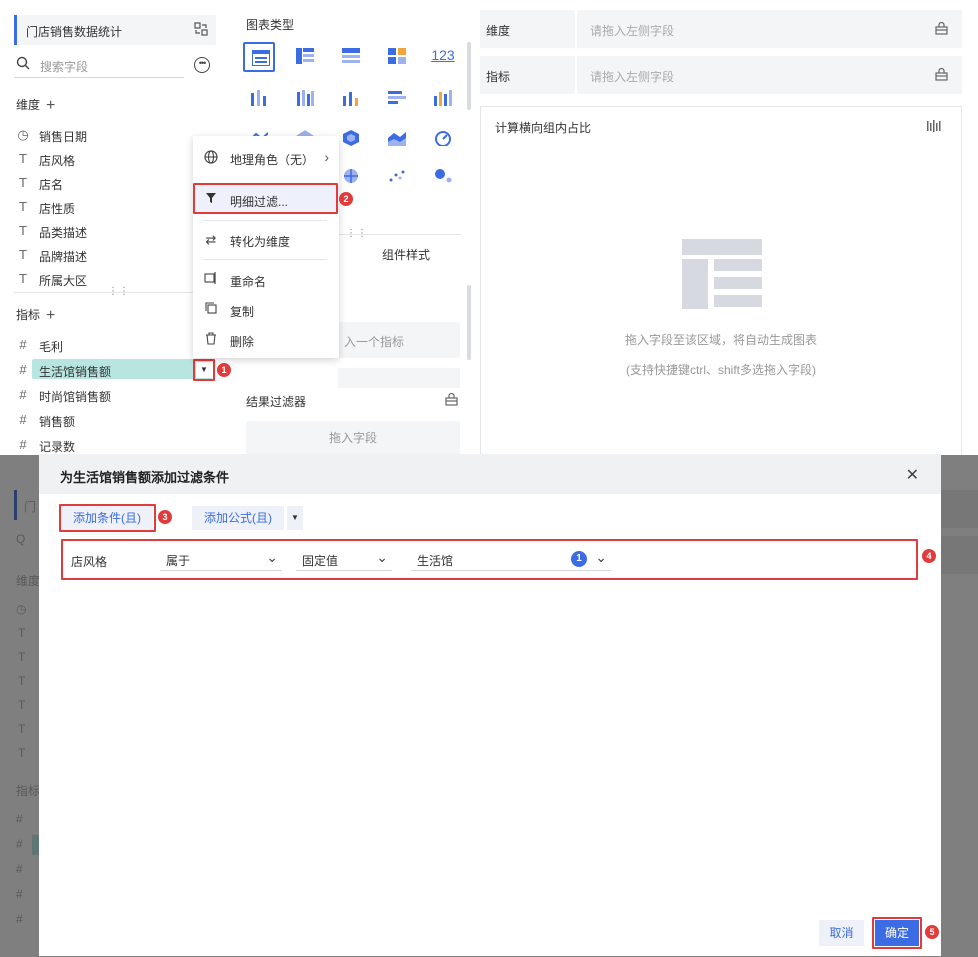 The width and height of the screenshot is (978, 957). I want to click on field-label: 品牌描述, so click(63, 257).